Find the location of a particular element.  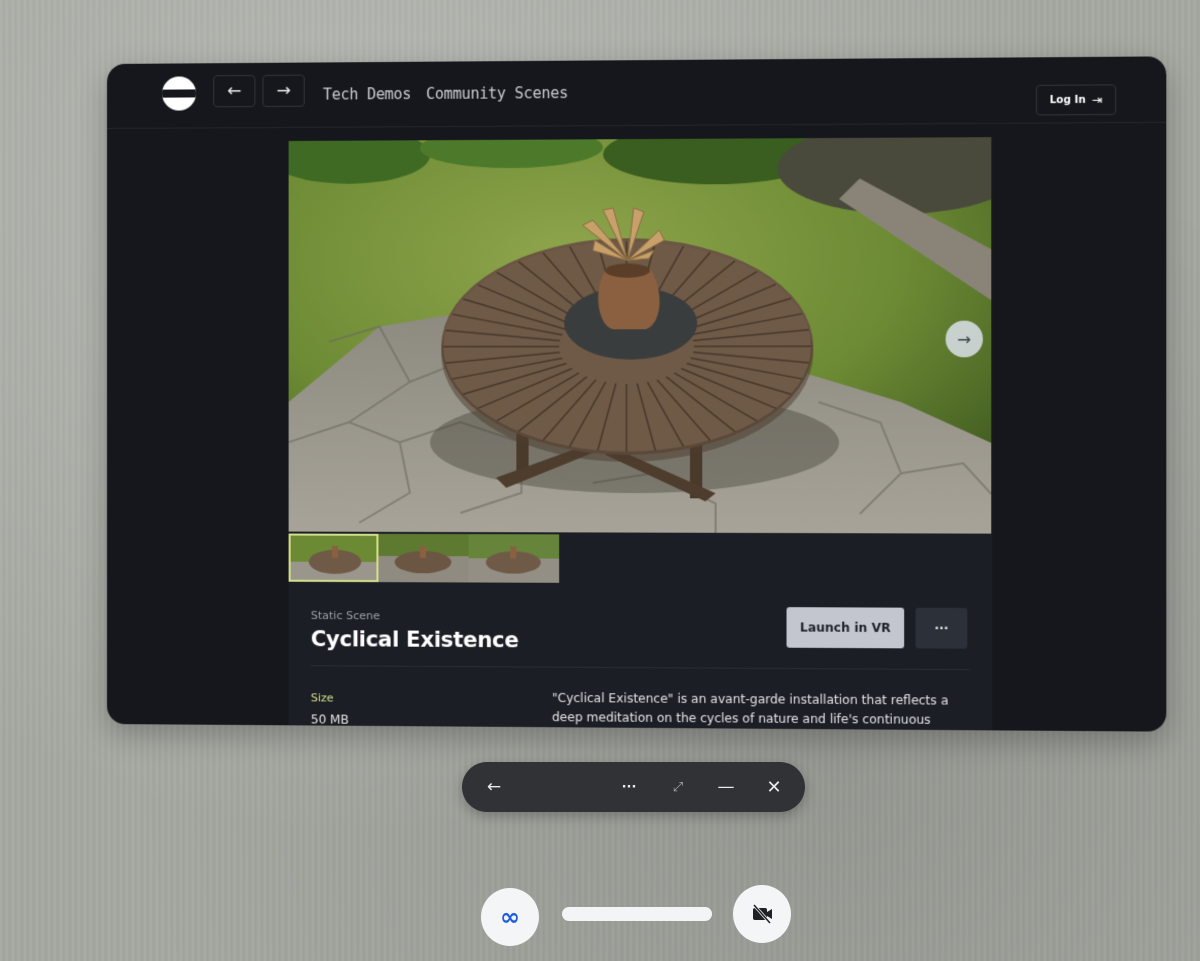

site-logo is located at coordinates (179, 93).